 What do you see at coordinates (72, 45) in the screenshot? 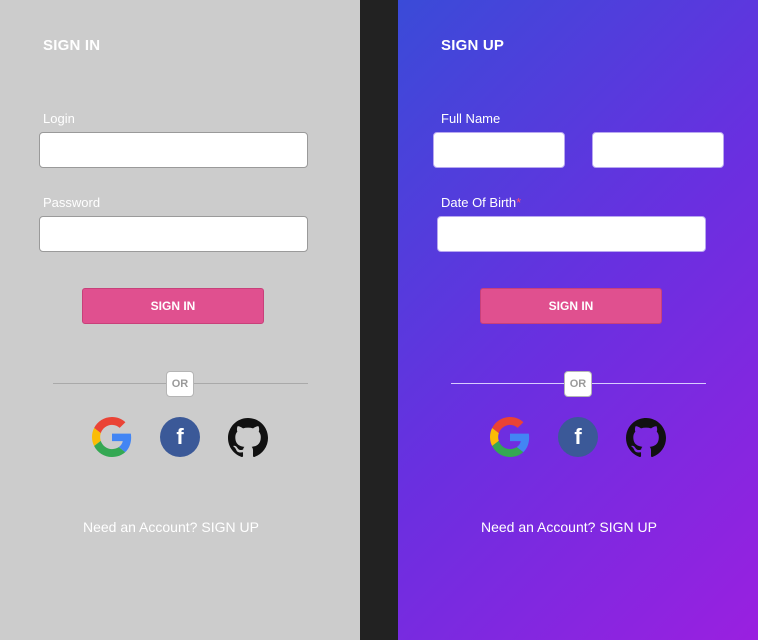
I see `sign-in-title: SIGN IN` at bounding box center [72, 45].